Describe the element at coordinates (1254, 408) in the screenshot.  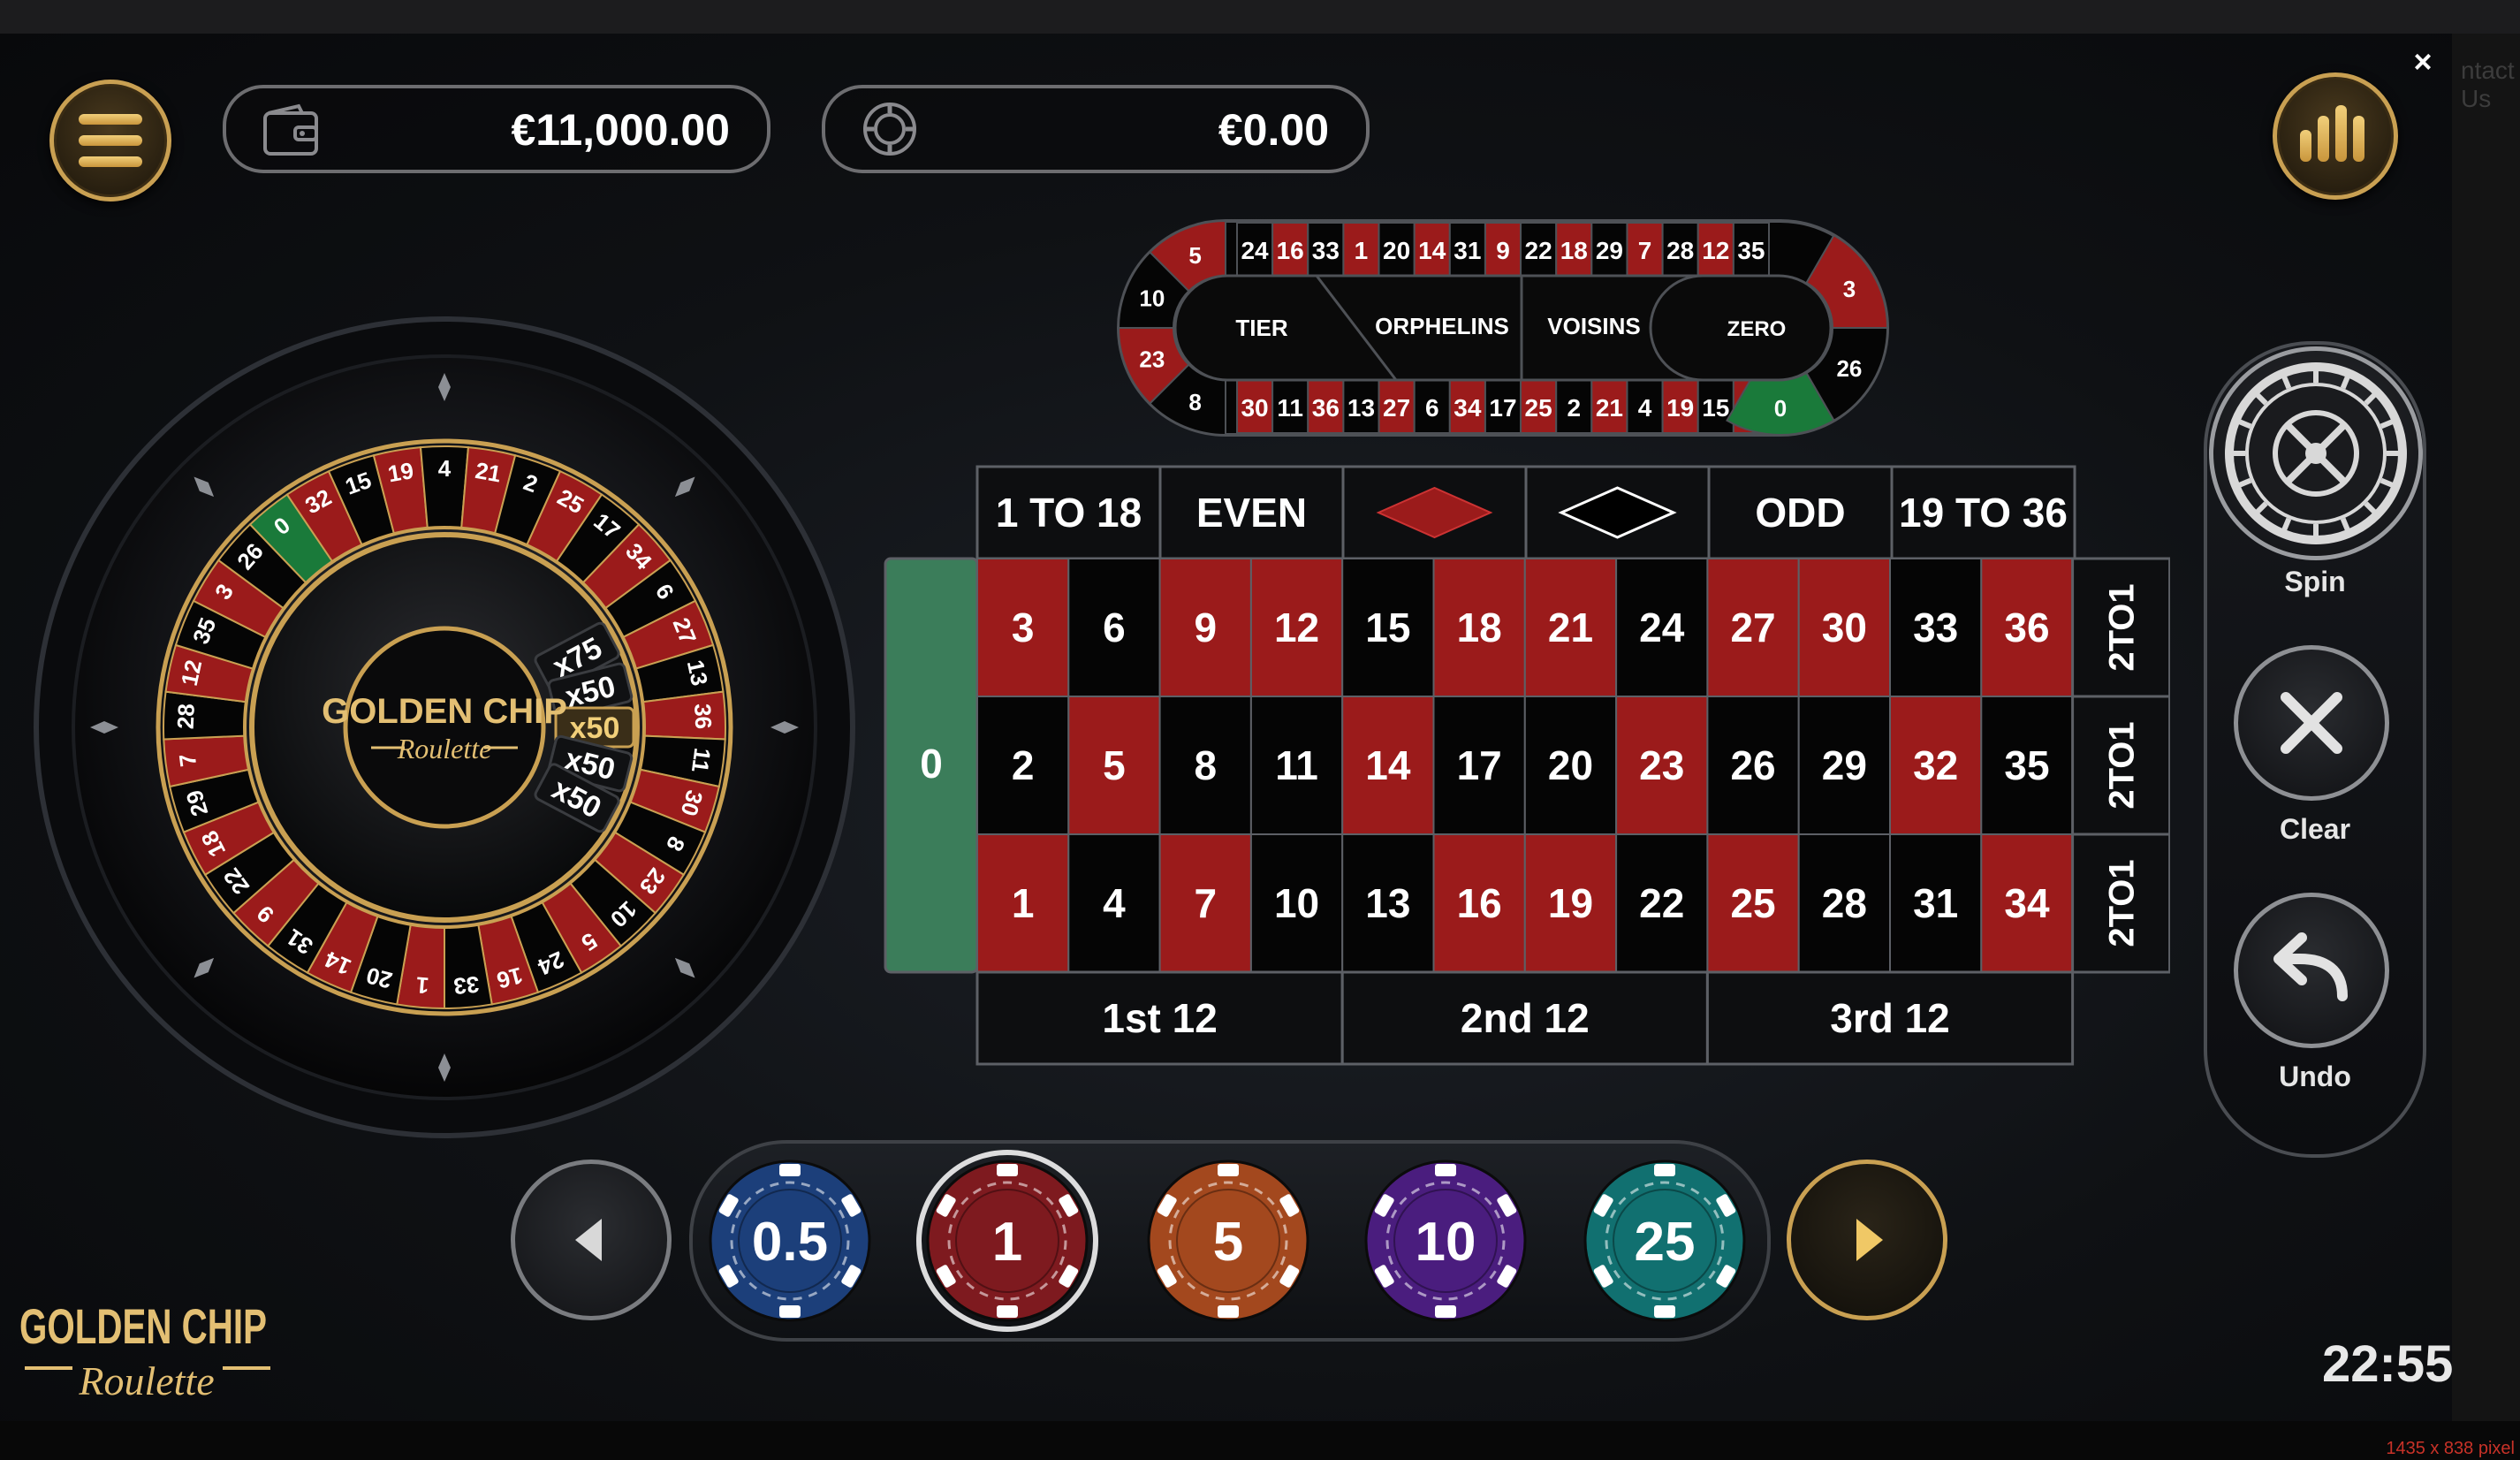
I see `racetrack-number: 30` at that location.